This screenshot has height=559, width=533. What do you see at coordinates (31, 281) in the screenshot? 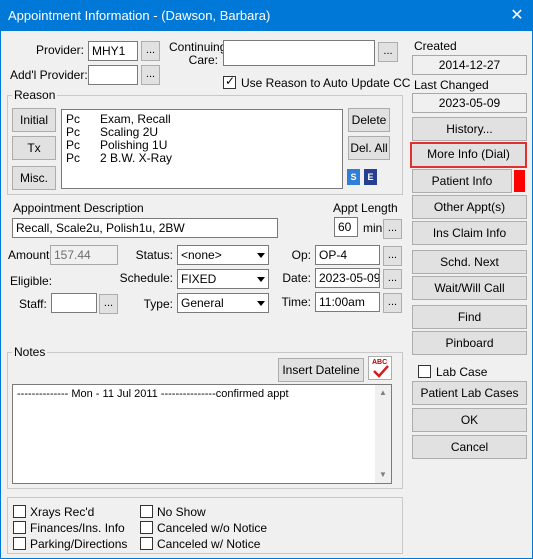
I see `eligible-label: Eligible:` at bounding box center [31, 281].